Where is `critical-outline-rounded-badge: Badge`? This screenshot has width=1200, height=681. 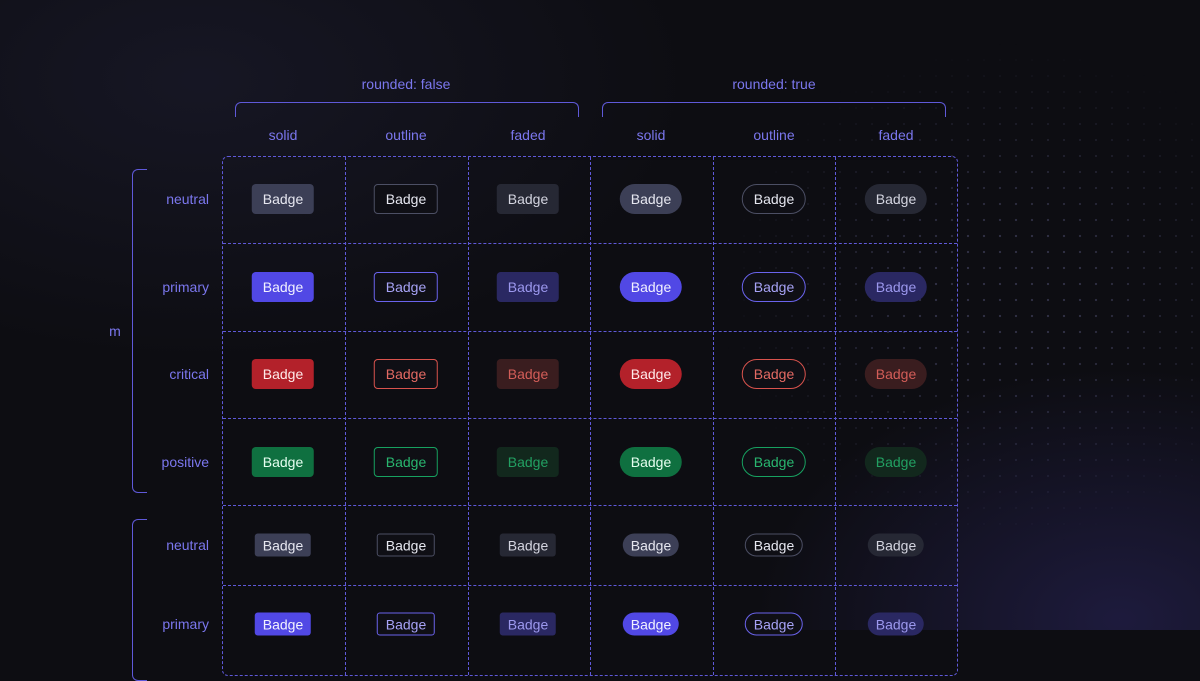
critical-outline-rounded-badge: Badge is located at coordinates (774, 374).